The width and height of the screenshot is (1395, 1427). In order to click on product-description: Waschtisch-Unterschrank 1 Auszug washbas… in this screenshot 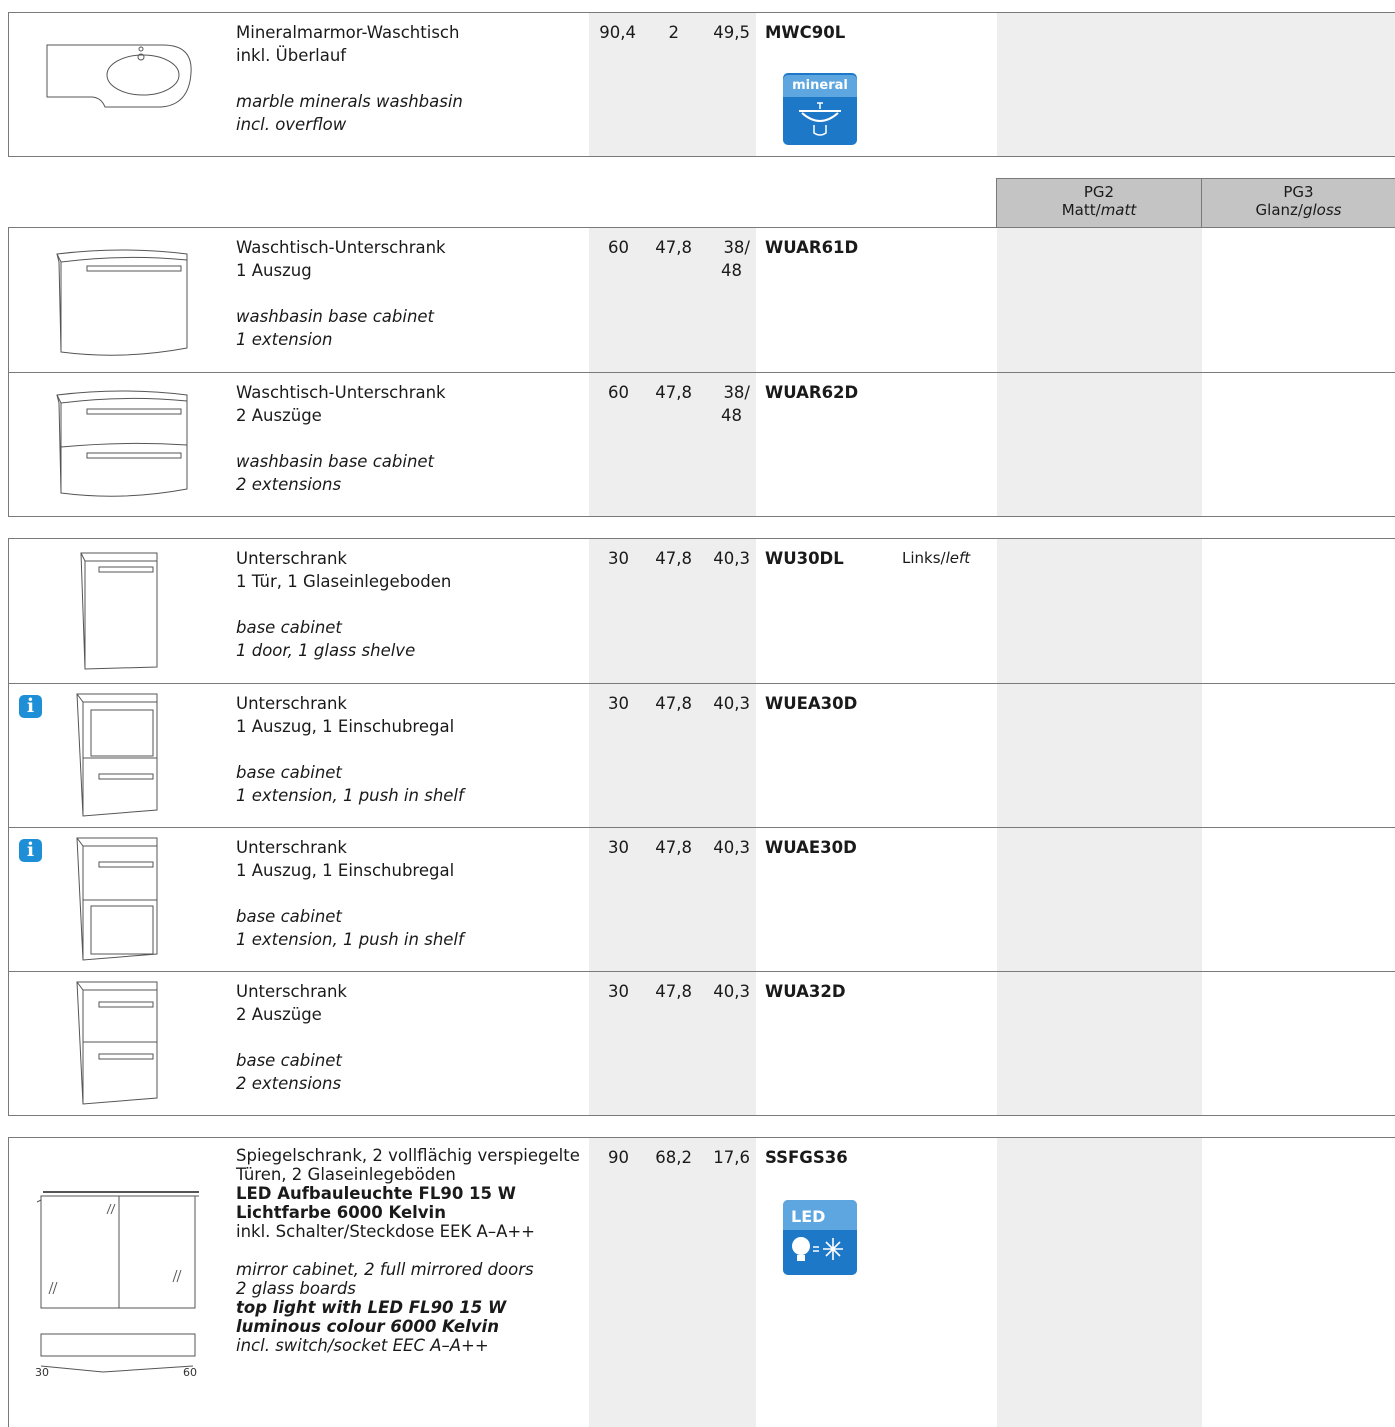, I will do `click(341, 293)`.